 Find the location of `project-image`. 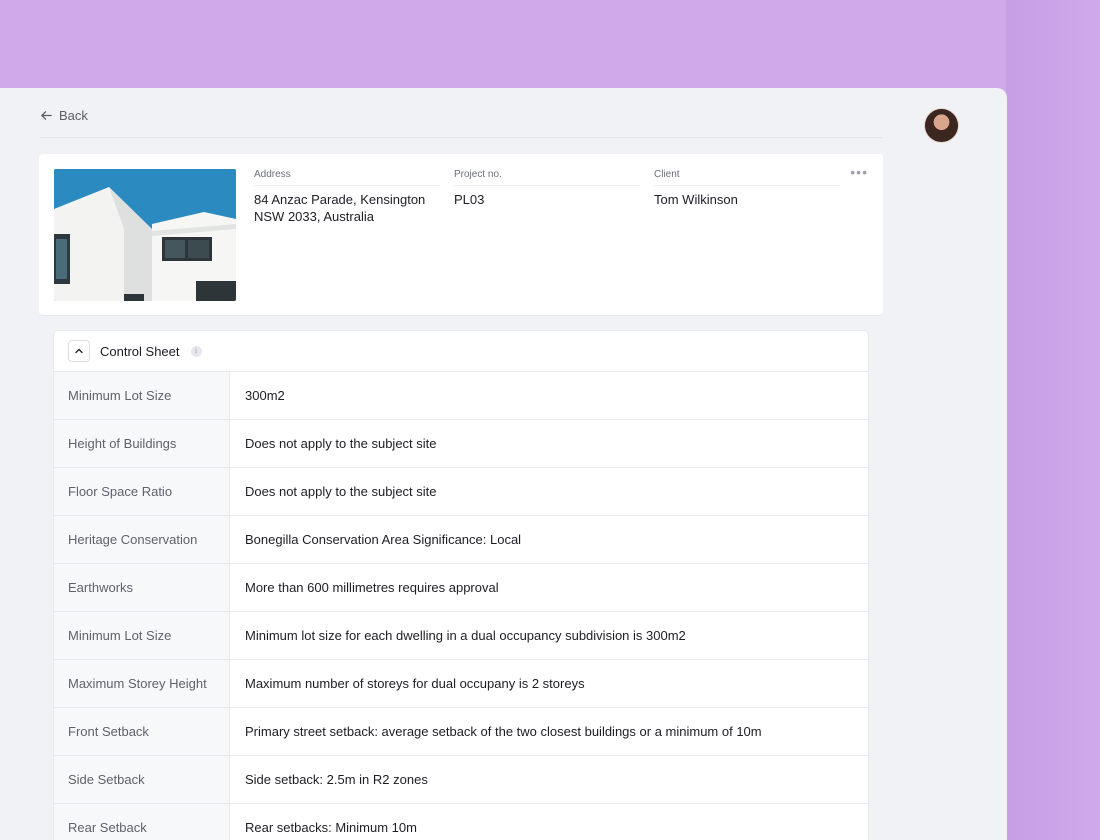

project-image is located at coordinates (145, 235).